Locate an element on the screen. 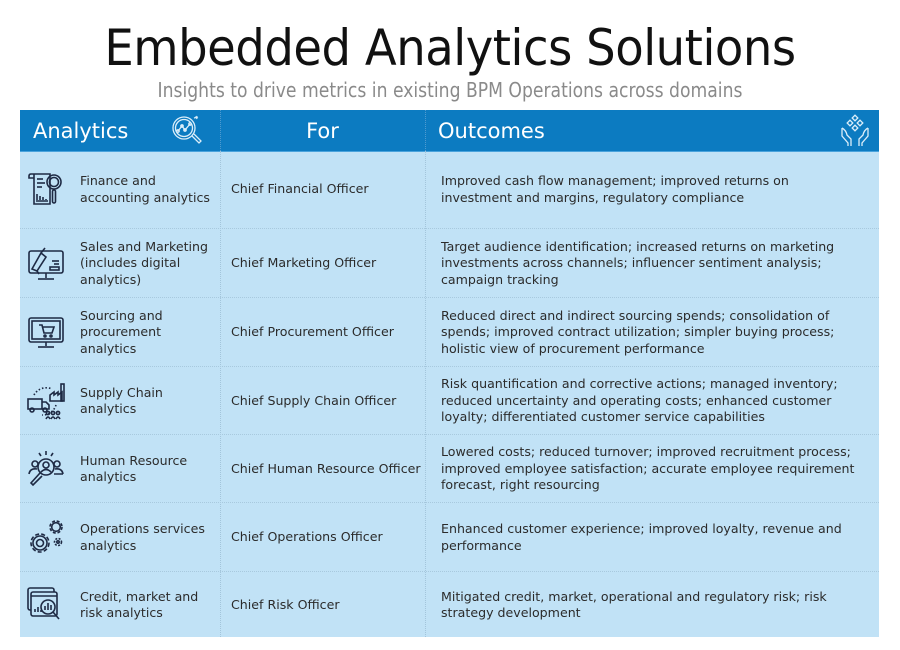  analytics-name: Supply Chain analytics is located at coordinates (121, 400).